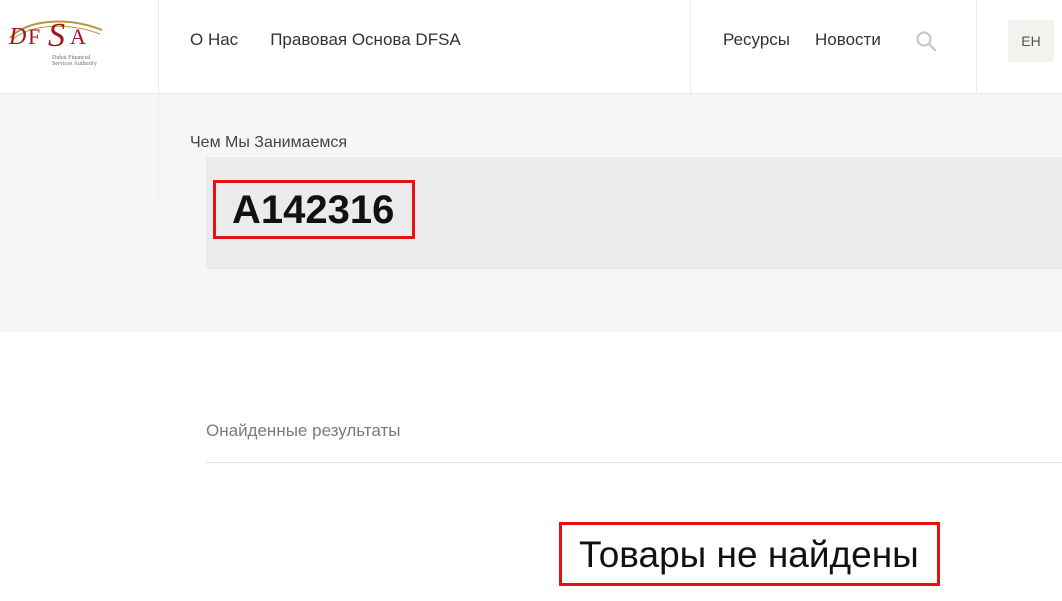 This screenshot has width=1062, height=601. Describe the element at coordinates (926, 41) in the screenshot. I see `search-icon` at that location.